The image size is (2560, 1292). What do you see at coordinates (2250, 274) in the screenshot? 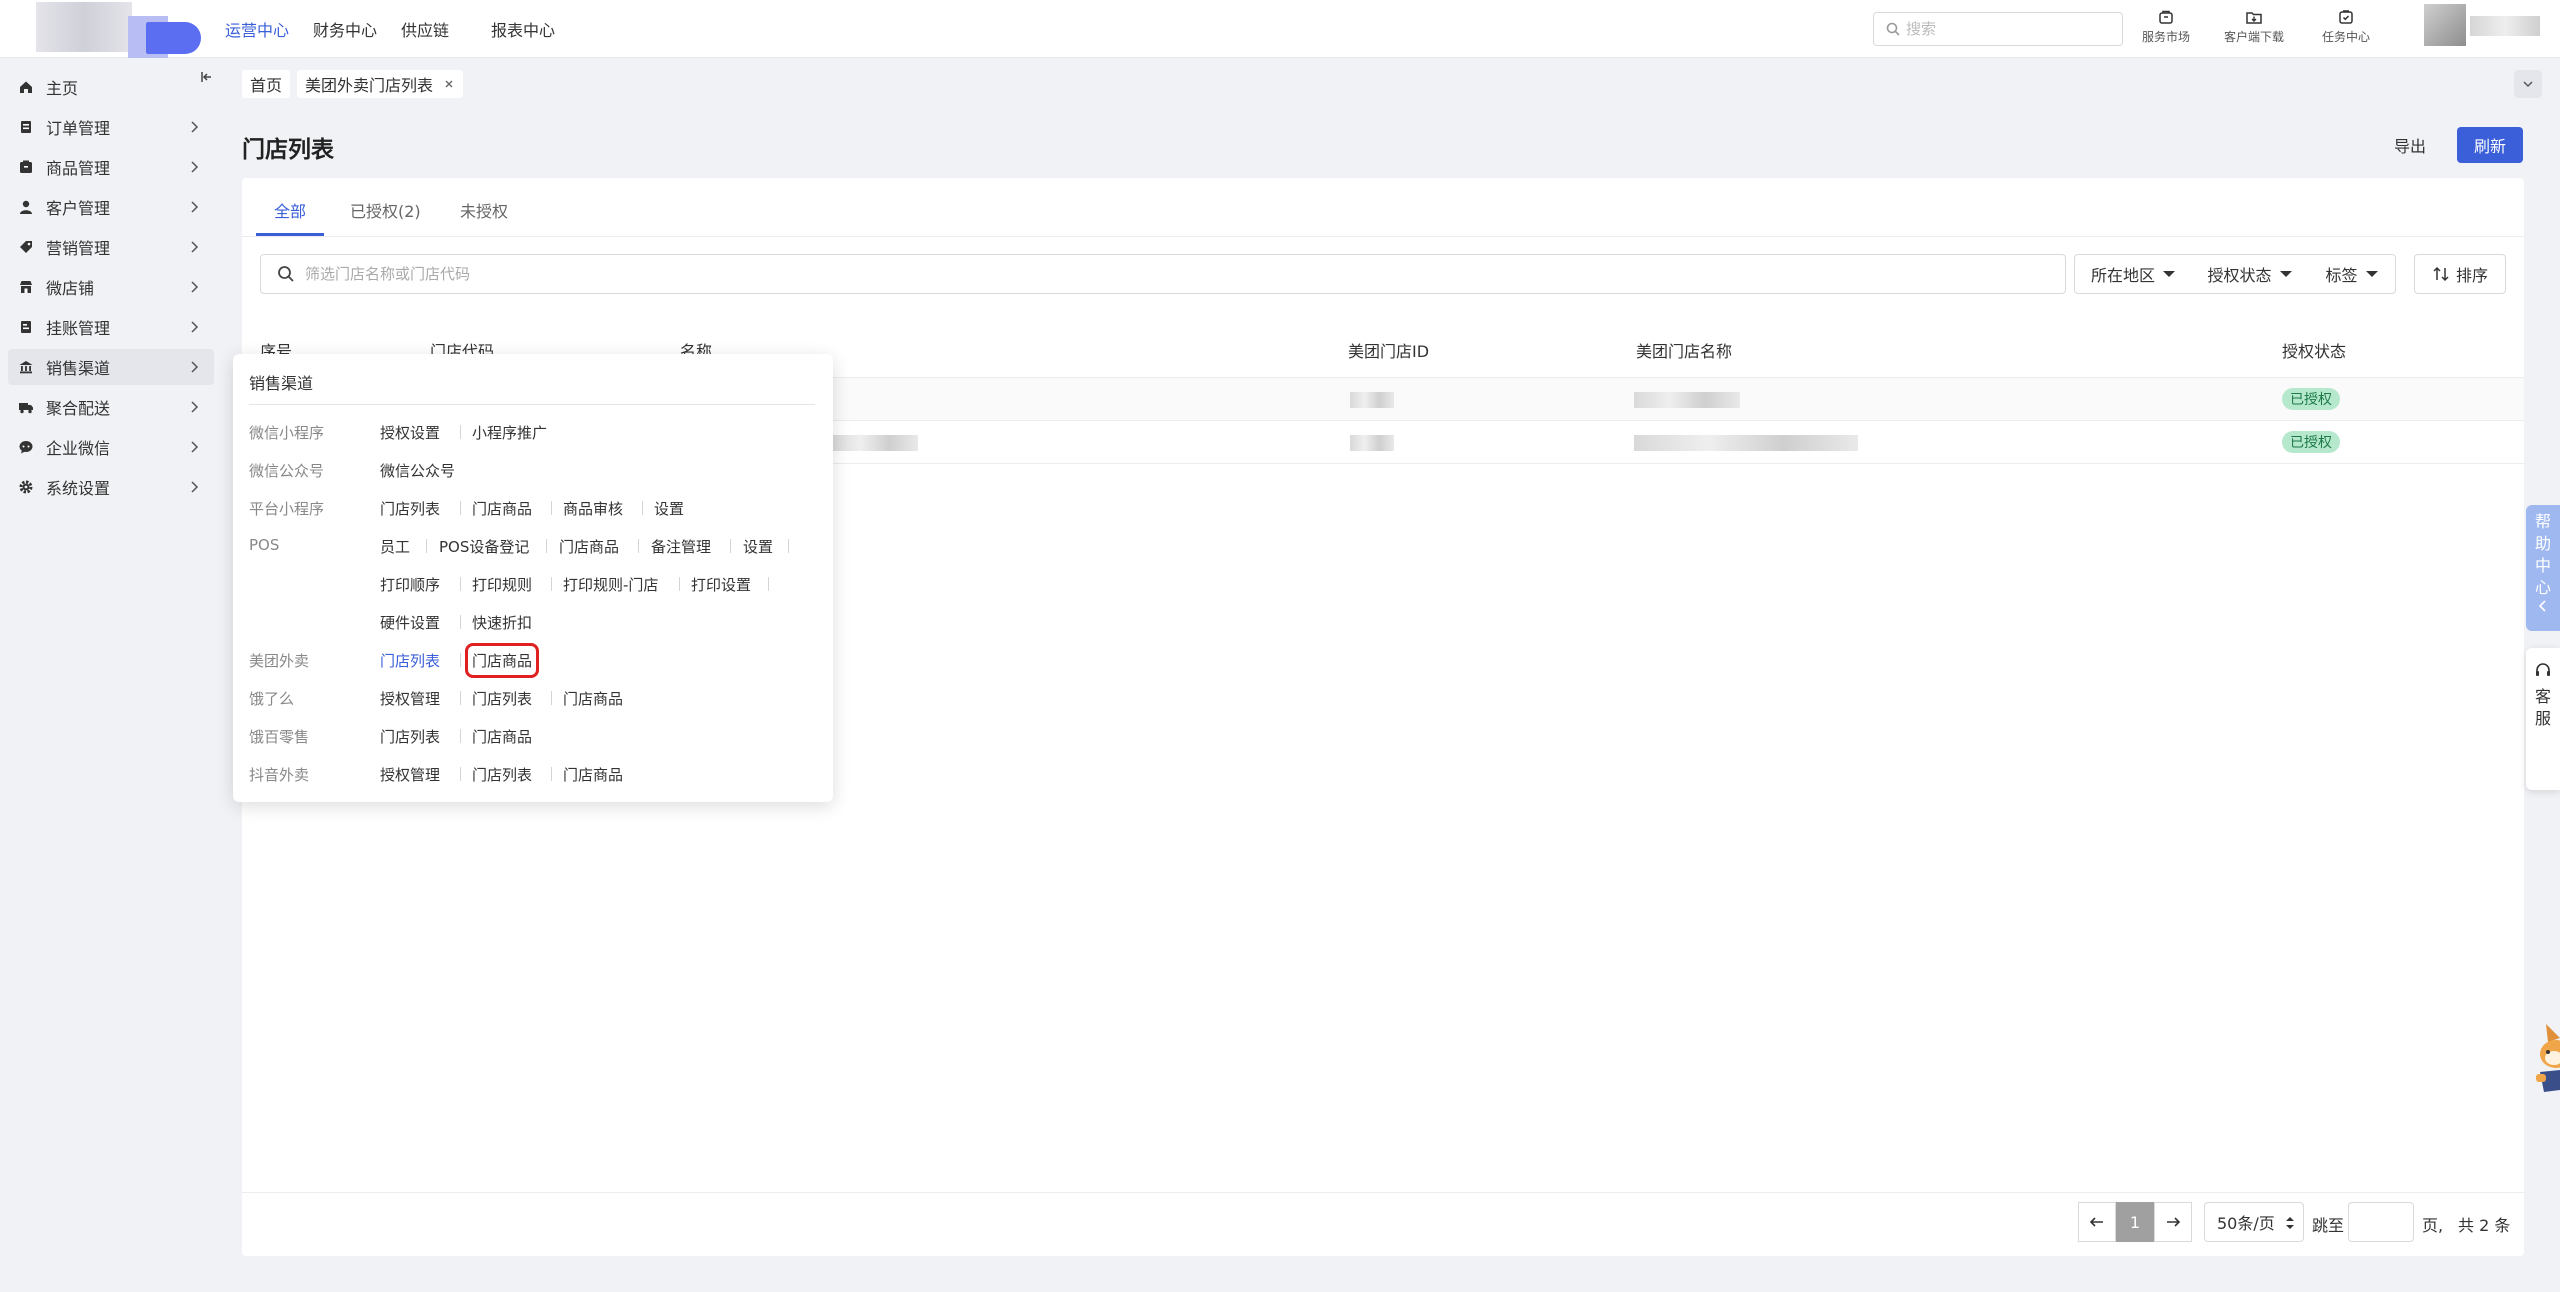
I see `auth-status-dropdown: 授权状态` at bounding box center [2250, 274].